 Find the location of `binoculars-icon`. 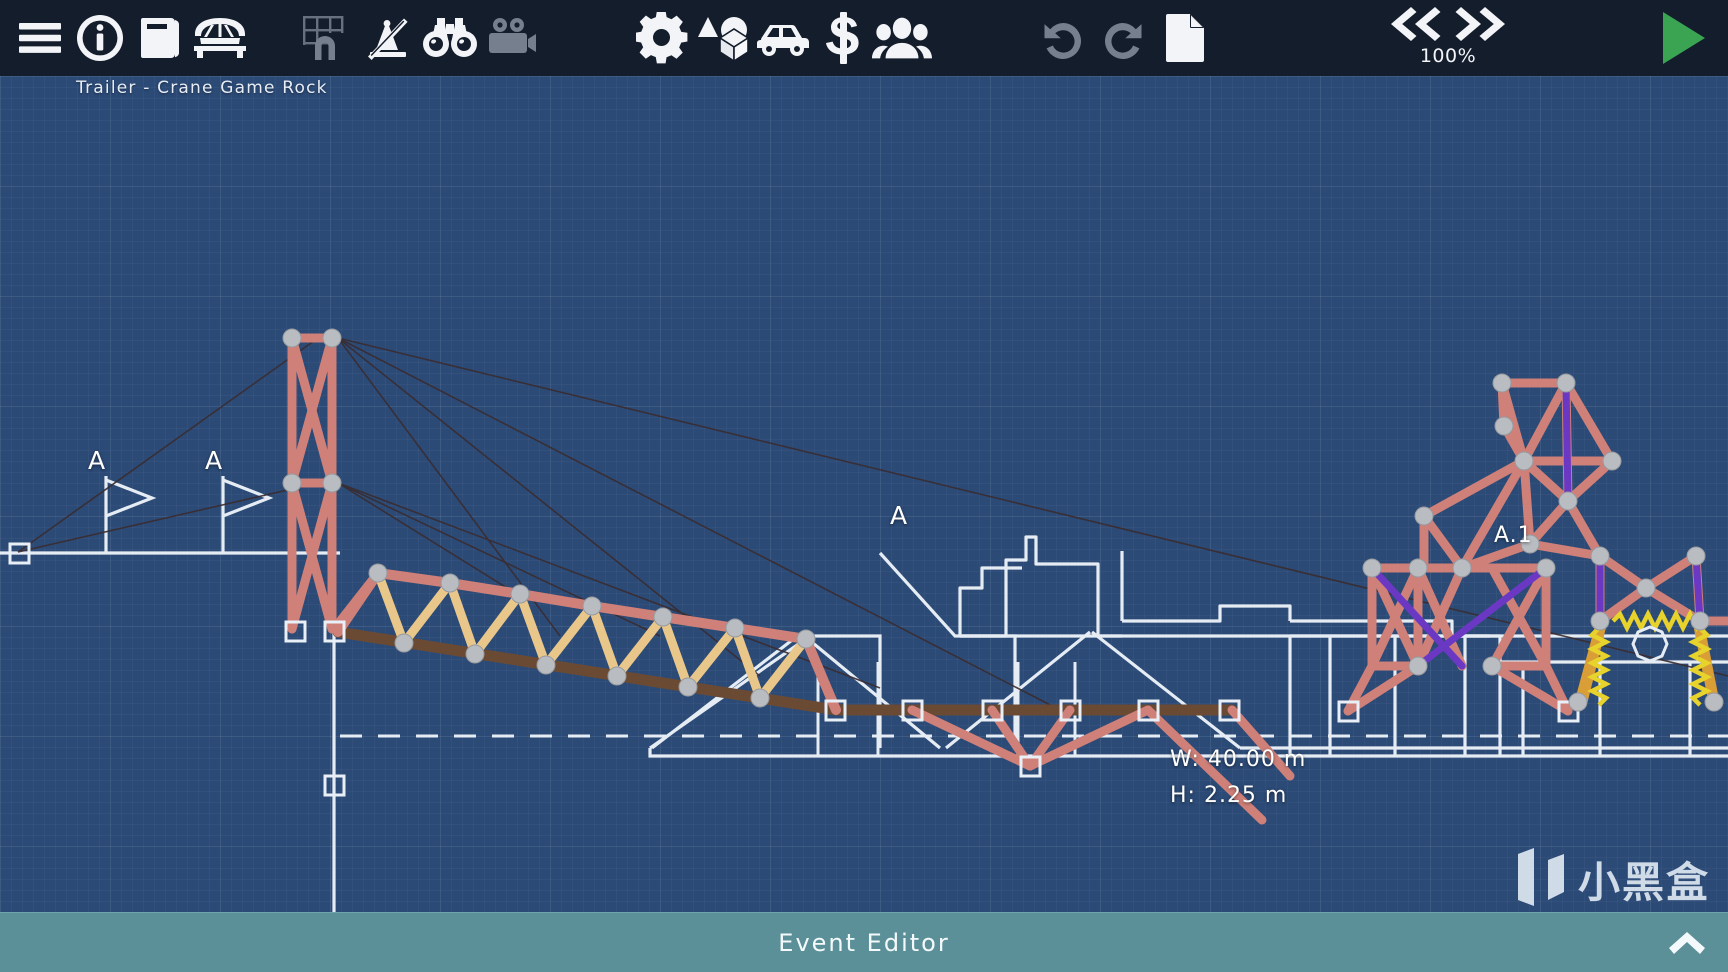

binoculars-icon is located at coordinates (450, 38).